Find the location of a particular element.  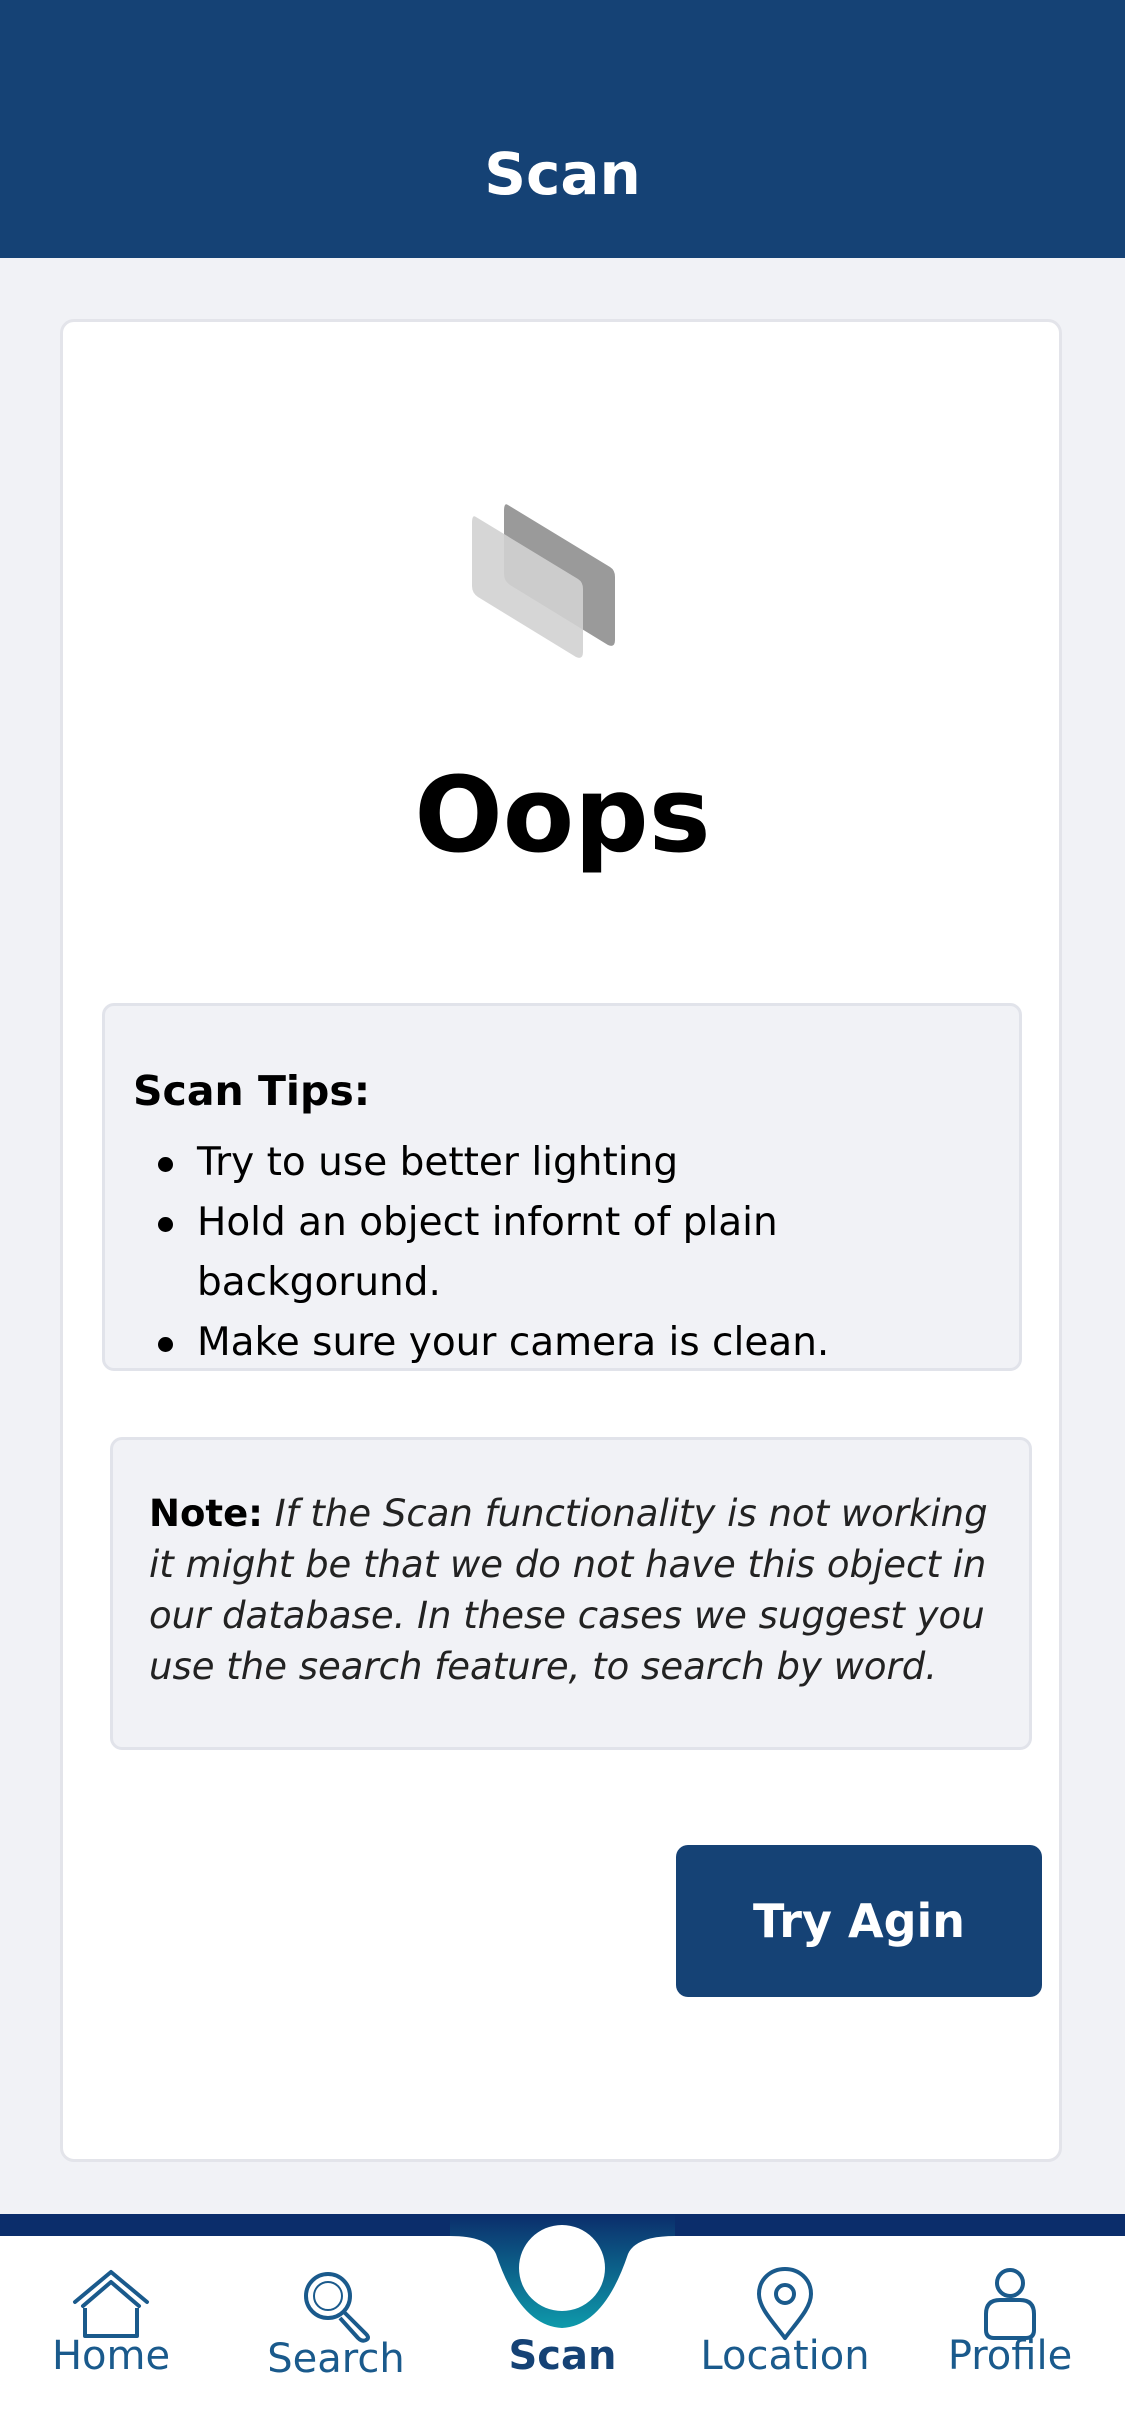

tabbar-top-strip is located at coordinates (562, 2225).